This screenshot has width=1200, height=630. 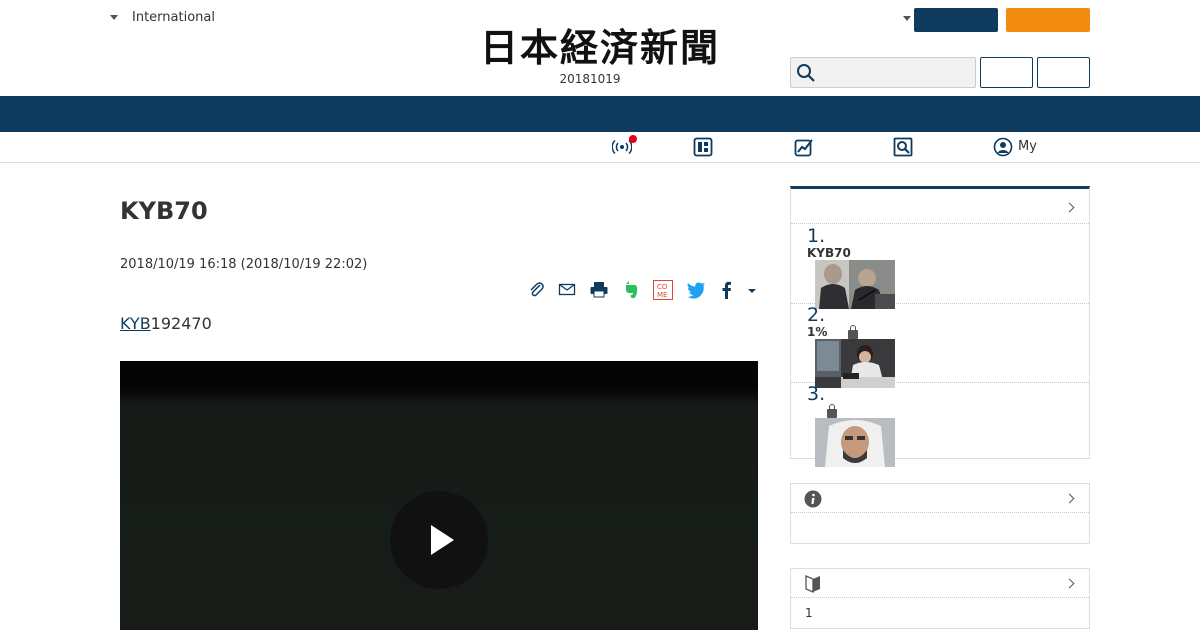 What do you see at coordinates (173, 17) in the screenshot?
I see `region-label: International` at bounding box center [173, 17].